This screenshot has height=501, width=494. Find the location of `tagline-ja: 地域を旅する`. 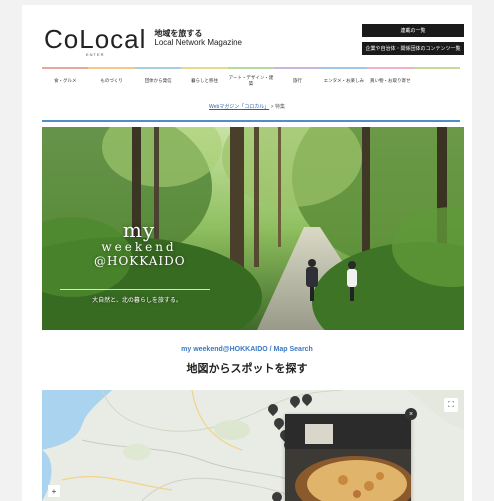

tagline-ja: 地域を旅する is located at coordinates (178, 33).